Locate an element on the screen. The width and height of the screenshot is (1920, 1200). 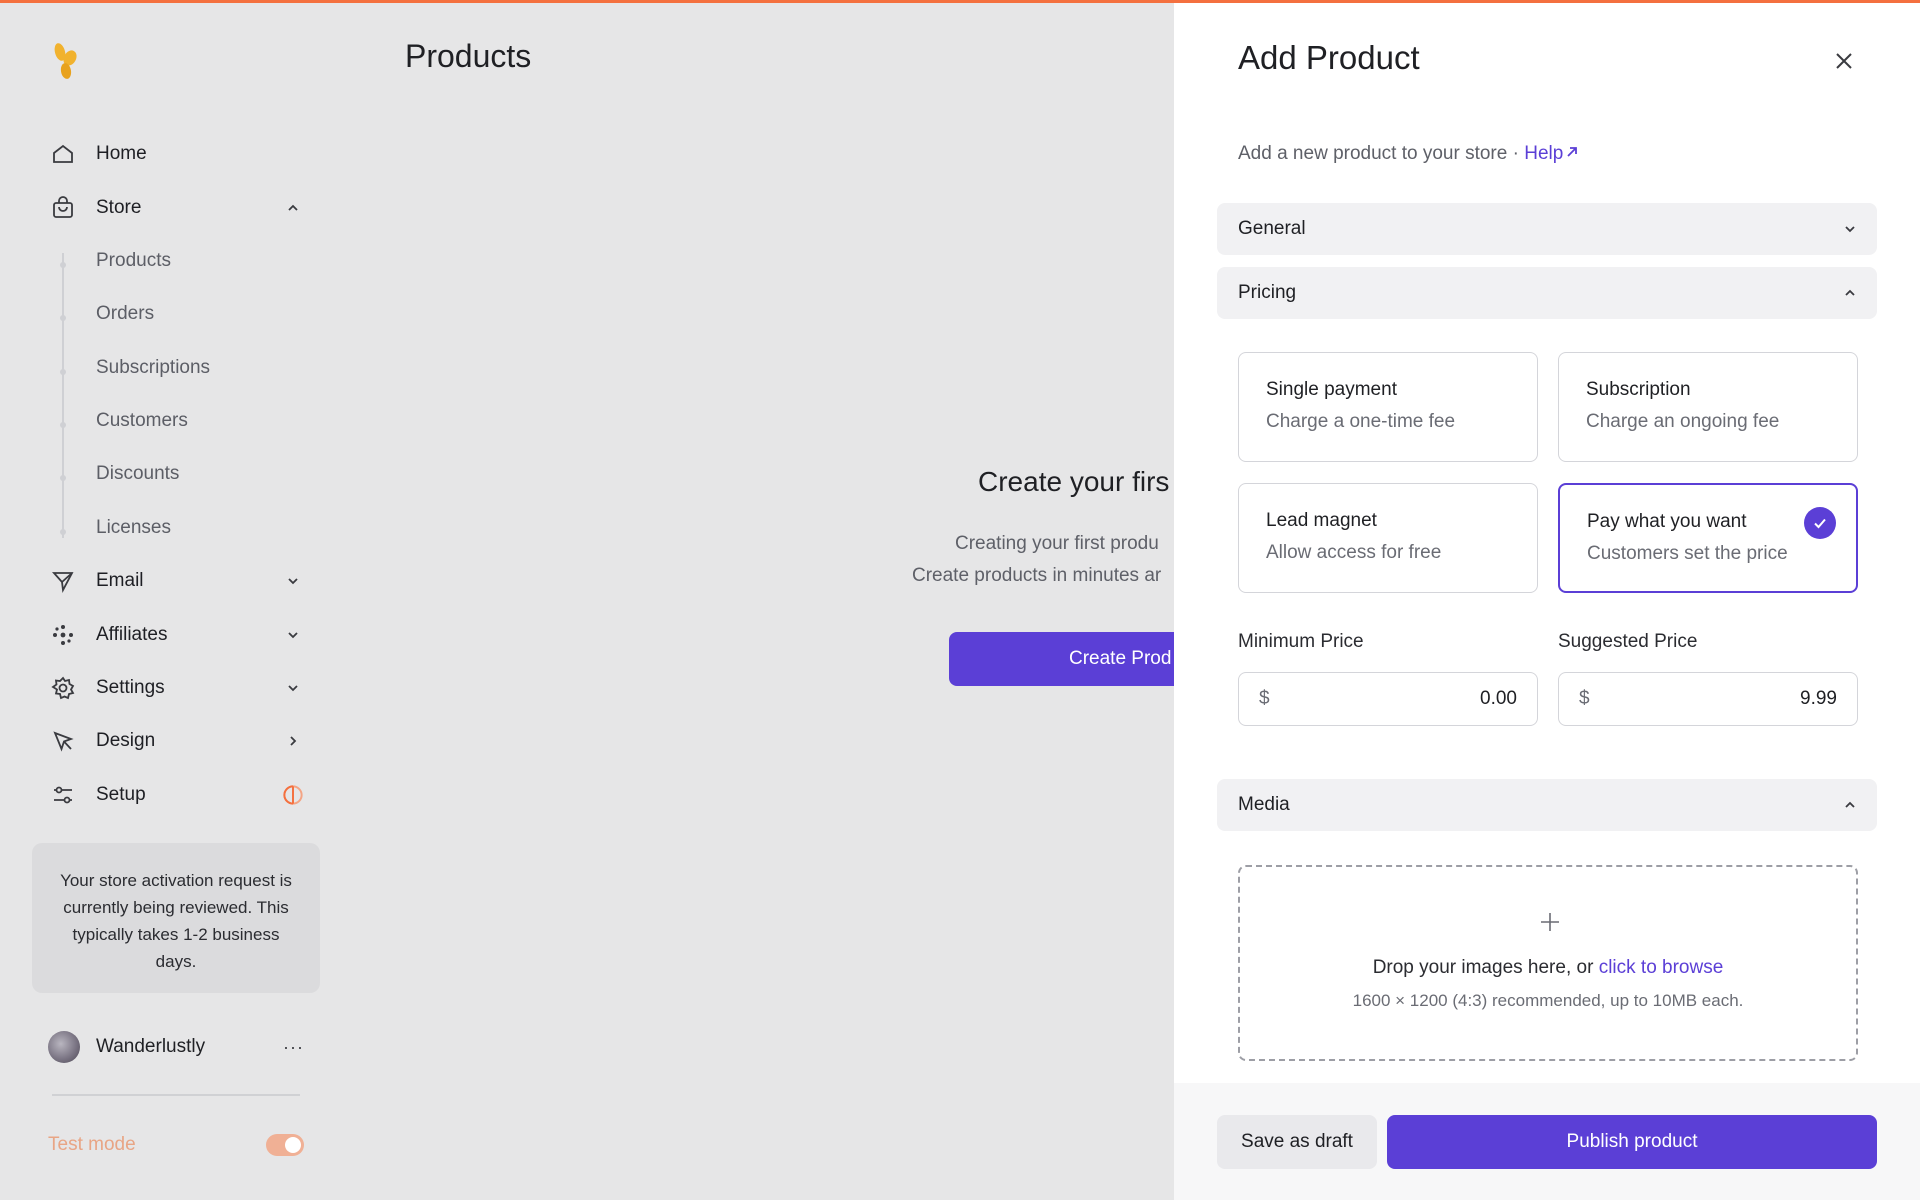
cursor-arrow-icon is located at coordinates (63, 741).